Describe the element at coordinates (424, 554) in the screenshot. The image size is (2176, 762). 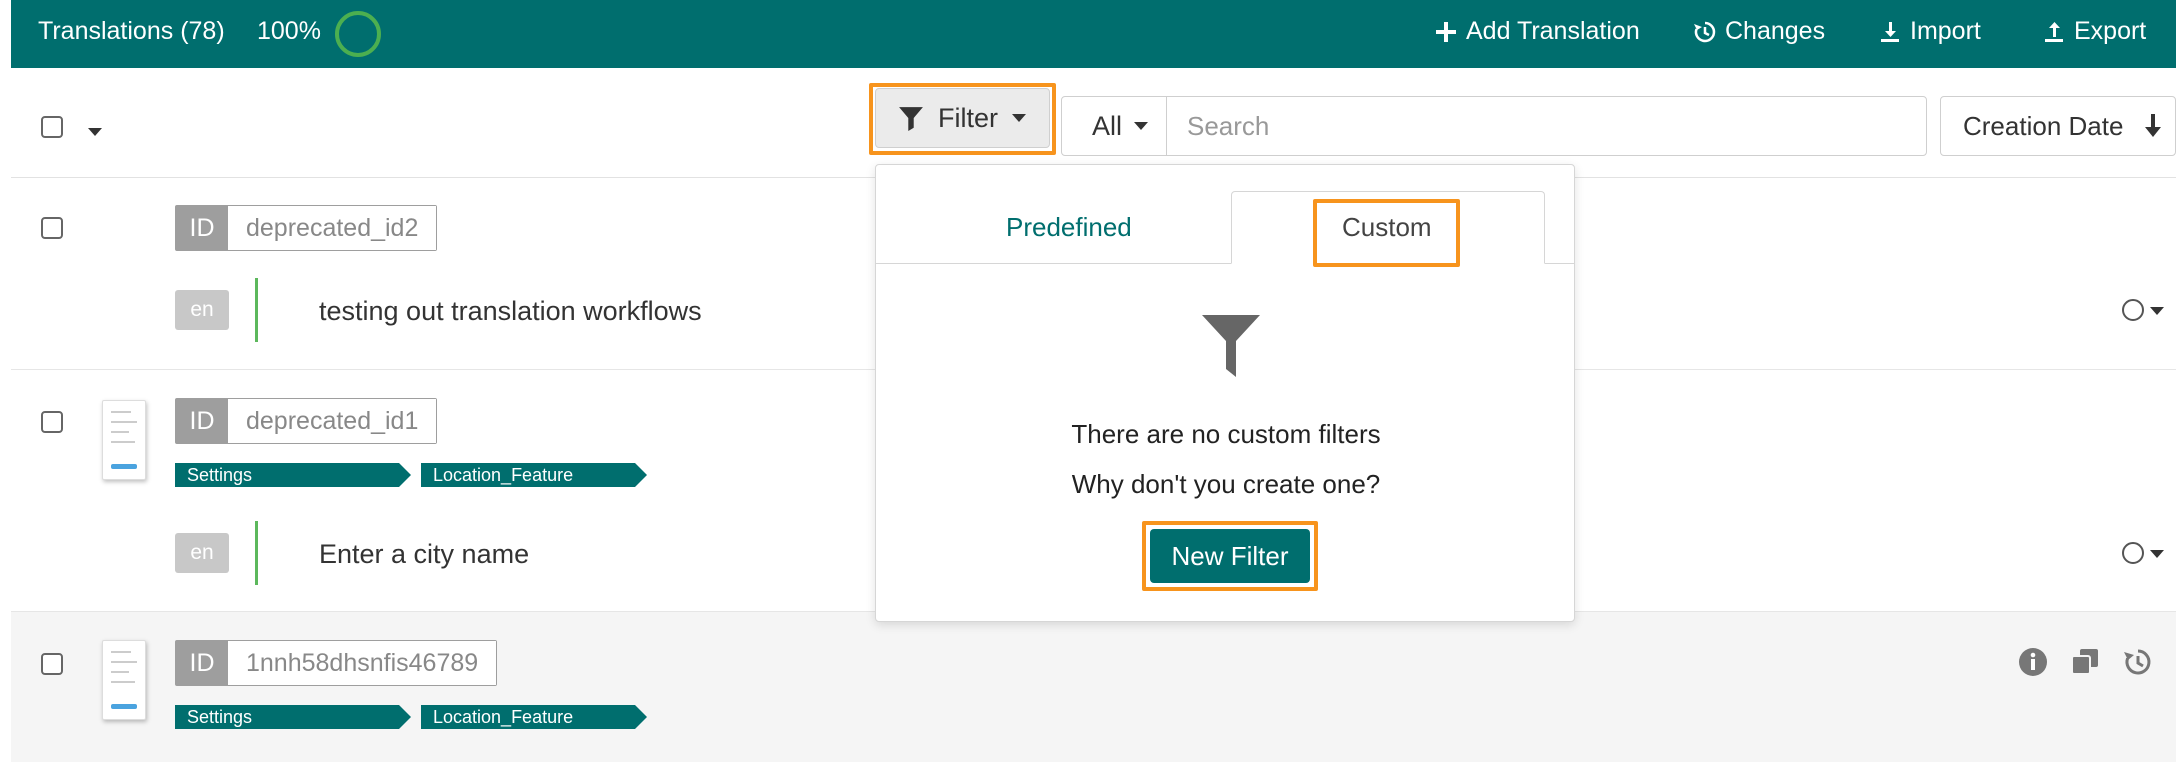
I see `translation-text: Enter a city name` at that location.